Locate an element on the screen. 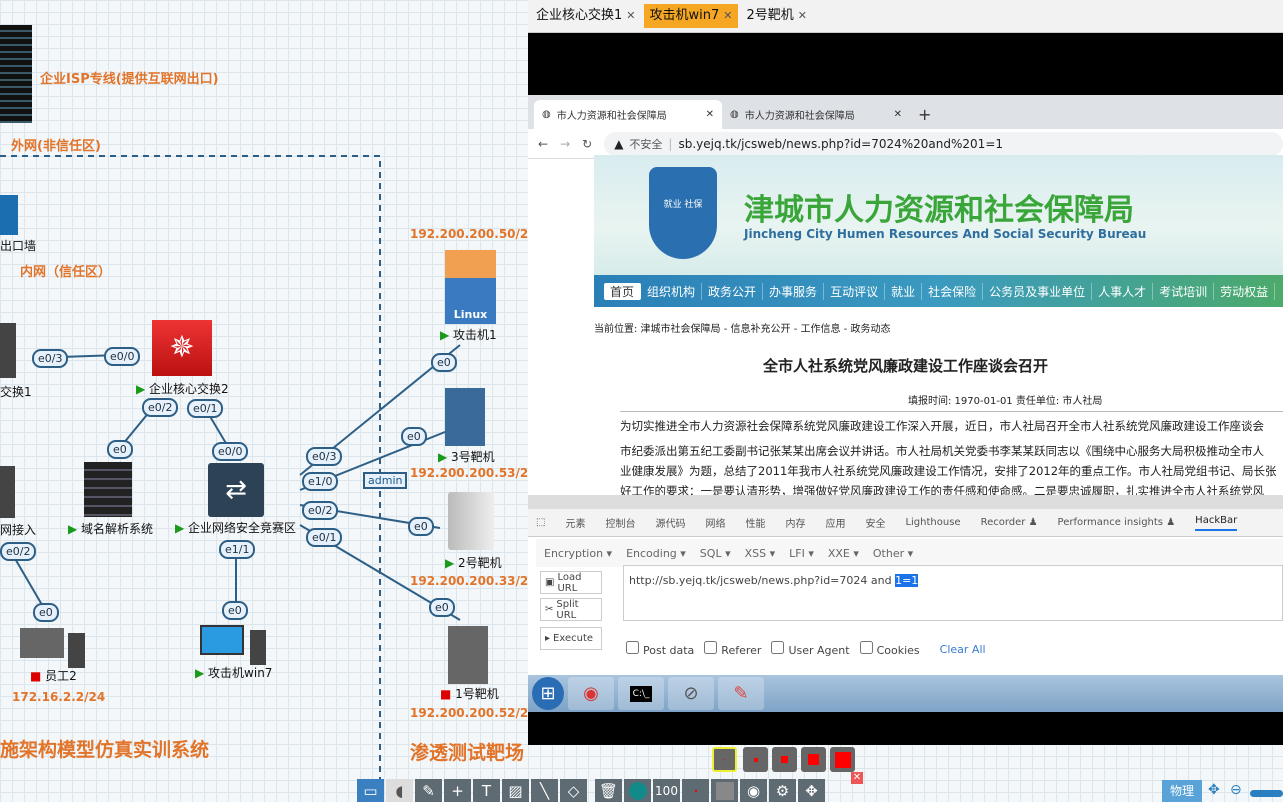 The image size is (1283, 802). back-icon: ← is located at coordinates (543, 144).